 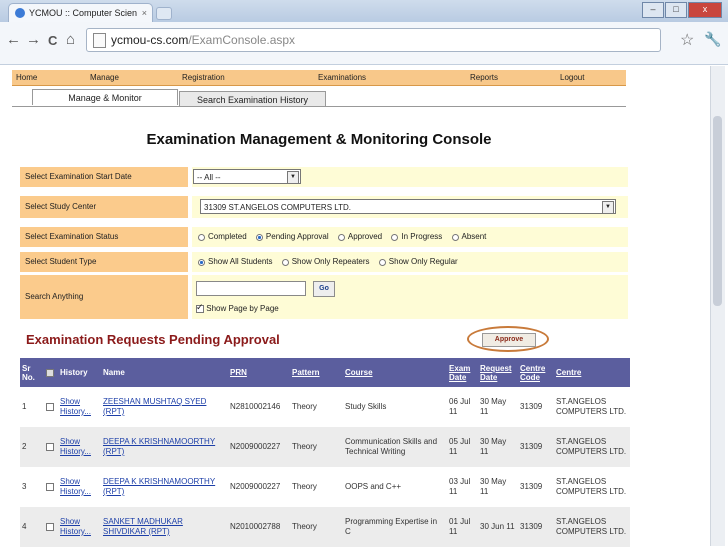 I want to click on close-window-button: x, so click(x=705, y=10).